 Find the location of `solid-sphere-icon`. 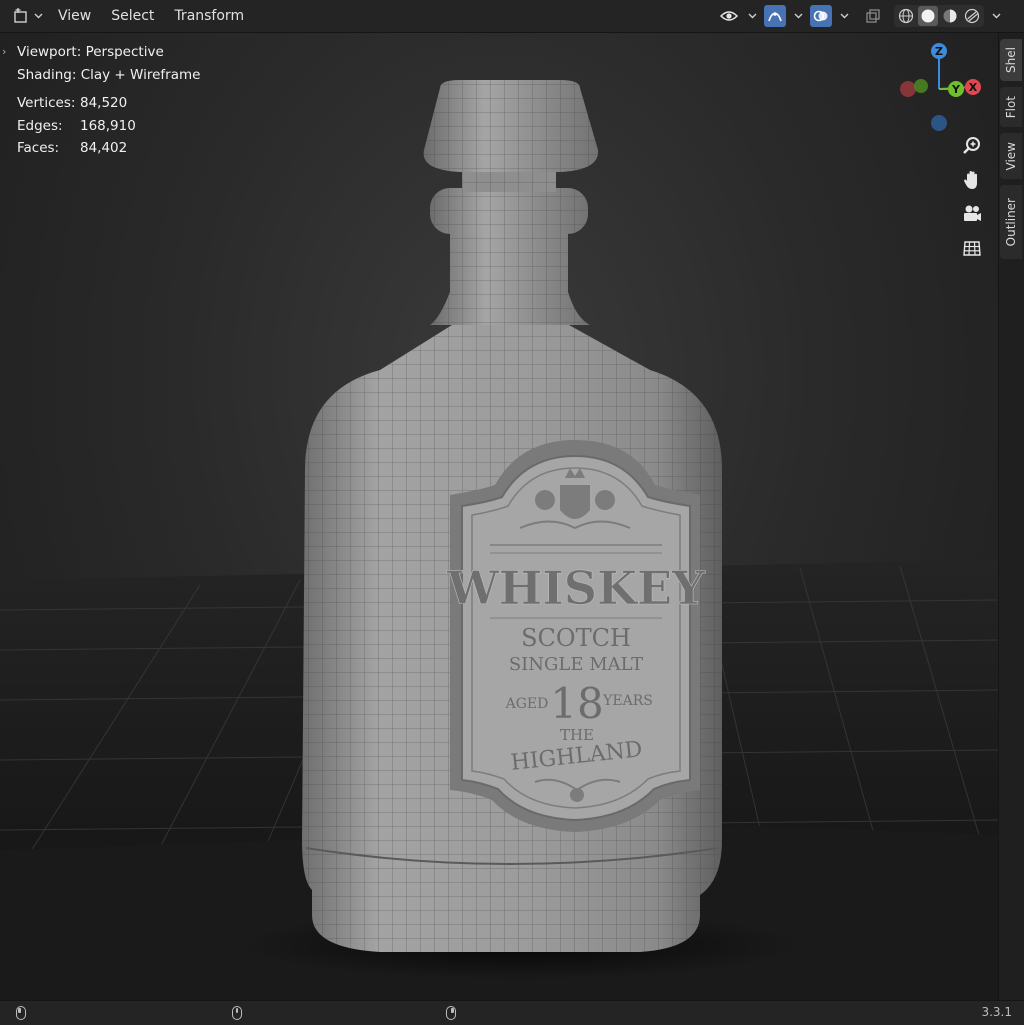

solid-sphere-icon is located at coordinates (928, 16).